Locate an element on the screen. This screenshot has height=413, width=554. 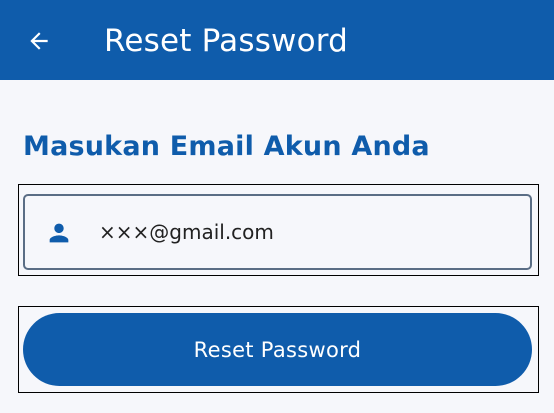
email-input: ×××@gmail.com is located at coordinates (299, 232).